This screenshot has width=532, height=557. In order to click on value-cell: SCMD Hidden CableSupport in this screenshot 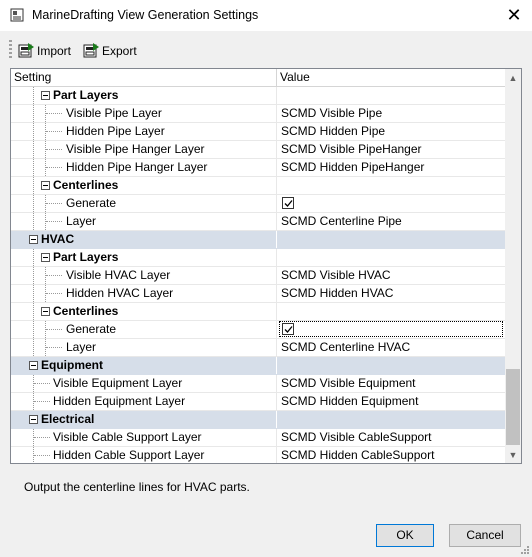, I will do `click(392, 455)`.